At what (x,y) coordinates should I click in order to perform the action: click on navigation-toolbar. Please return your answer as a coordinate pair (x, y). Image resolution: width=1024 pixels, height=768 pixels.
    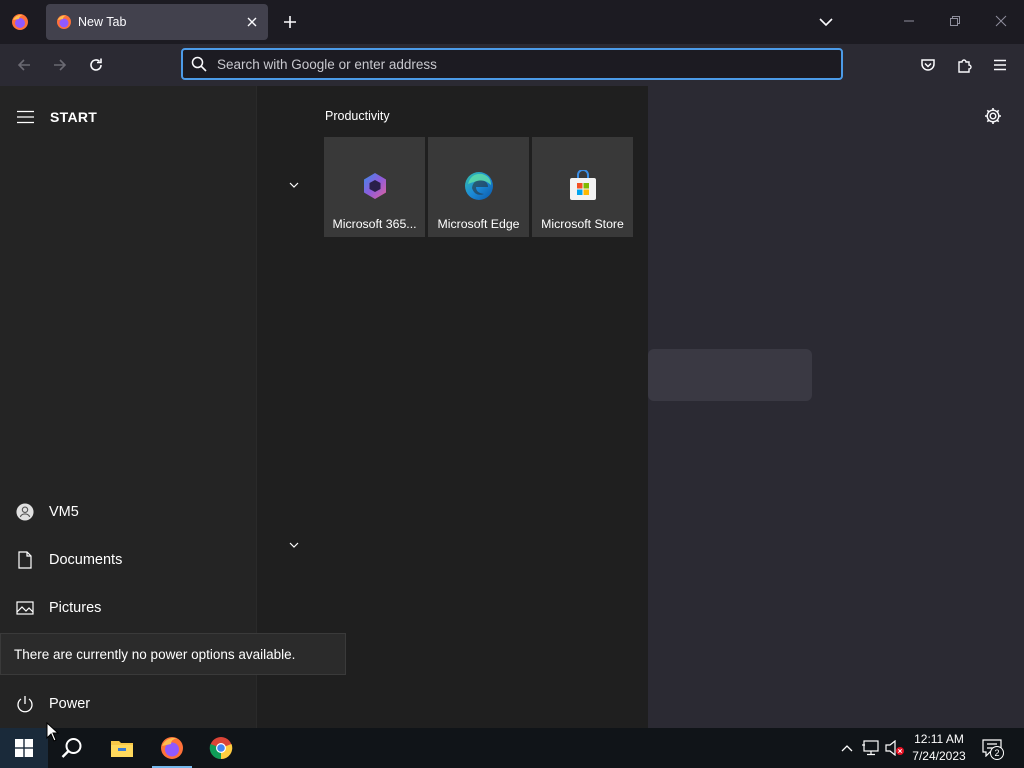
    Looking at the image, I should click on (512, 65).